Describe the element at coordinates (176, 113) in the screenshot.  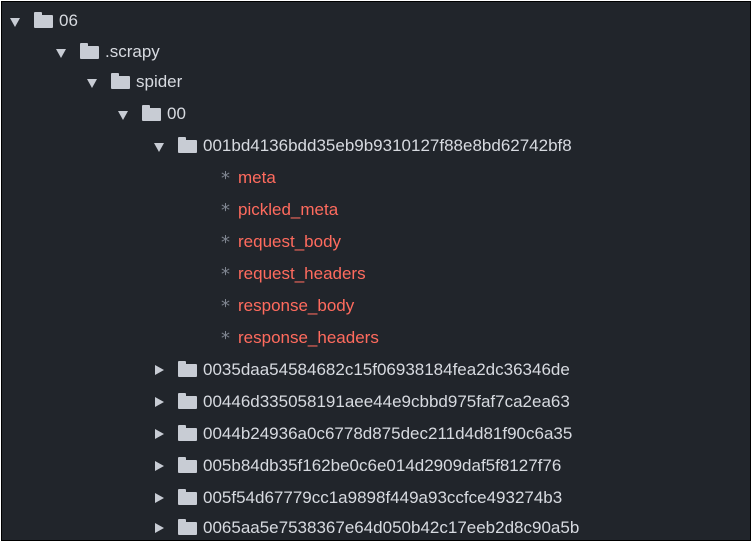
I see `folder-label: 00` at that location.